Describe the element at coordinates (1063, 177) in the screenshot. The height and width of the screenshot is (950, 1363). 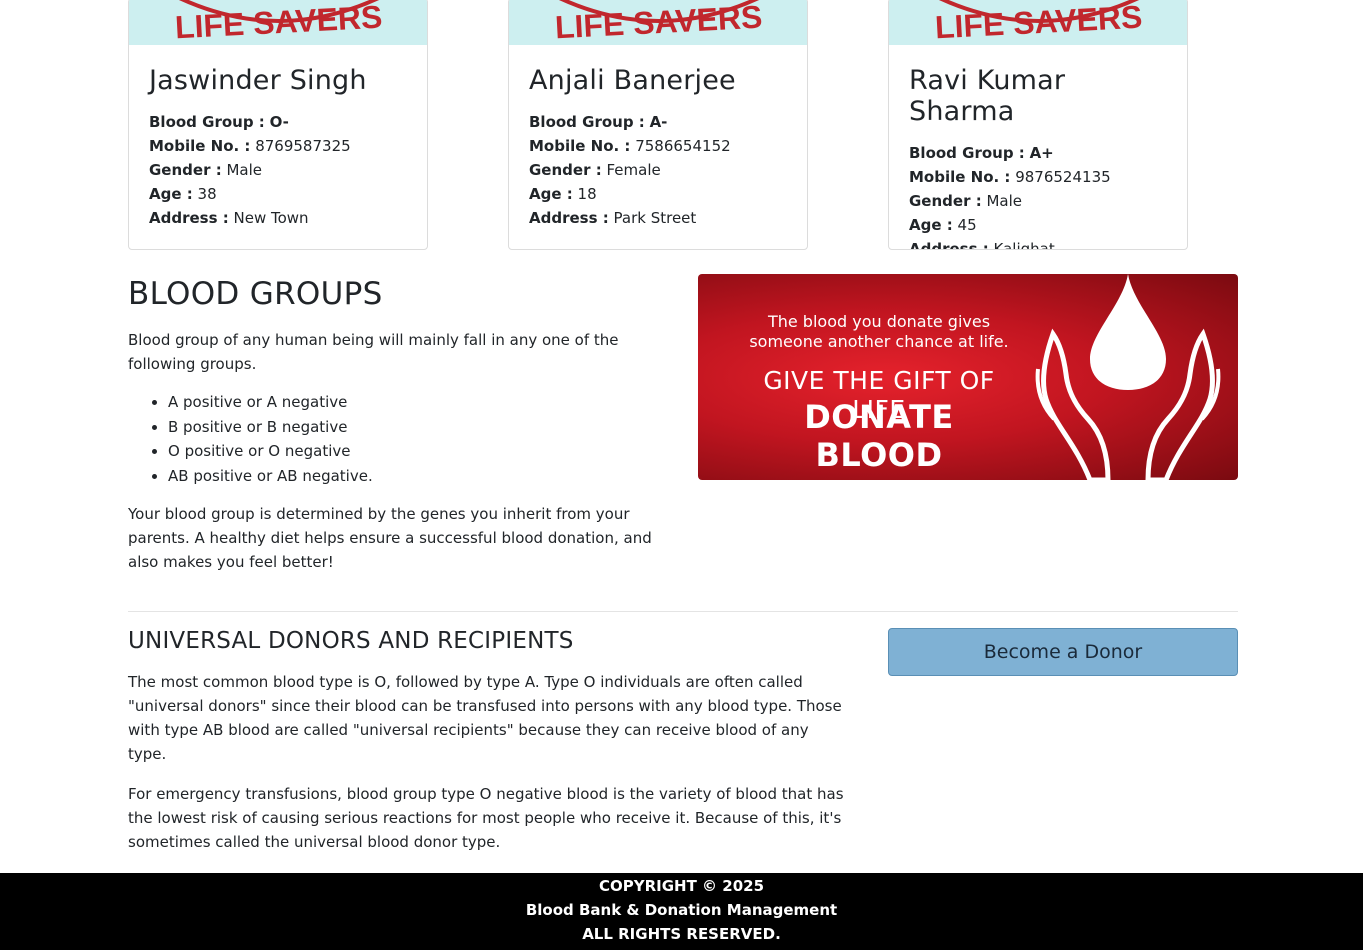
I see `mobile-value: 9876524135` at that location.